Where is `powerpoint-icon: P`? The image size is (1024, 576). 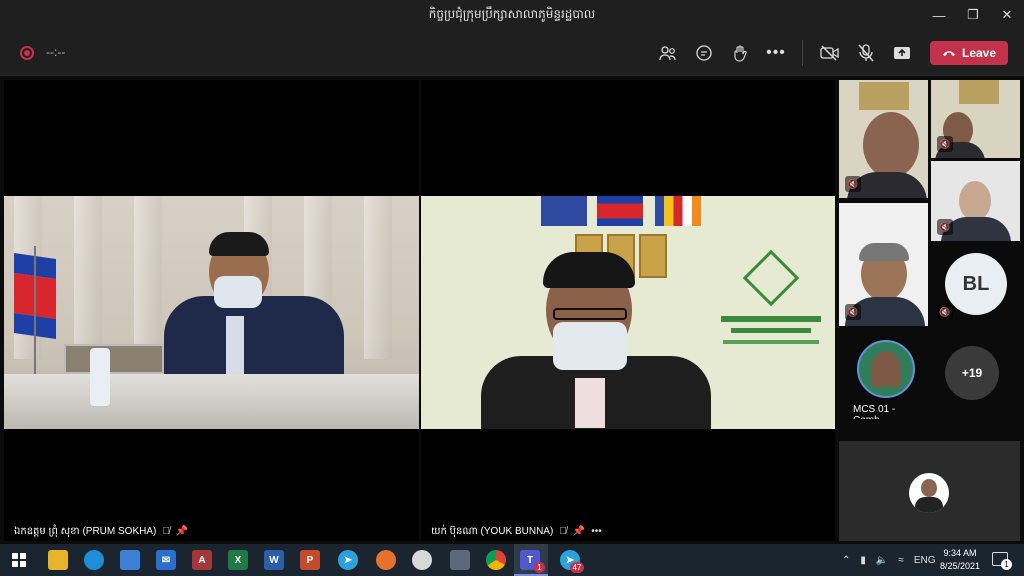
powerpoint-icon: P is located at coordinates (310, 560).